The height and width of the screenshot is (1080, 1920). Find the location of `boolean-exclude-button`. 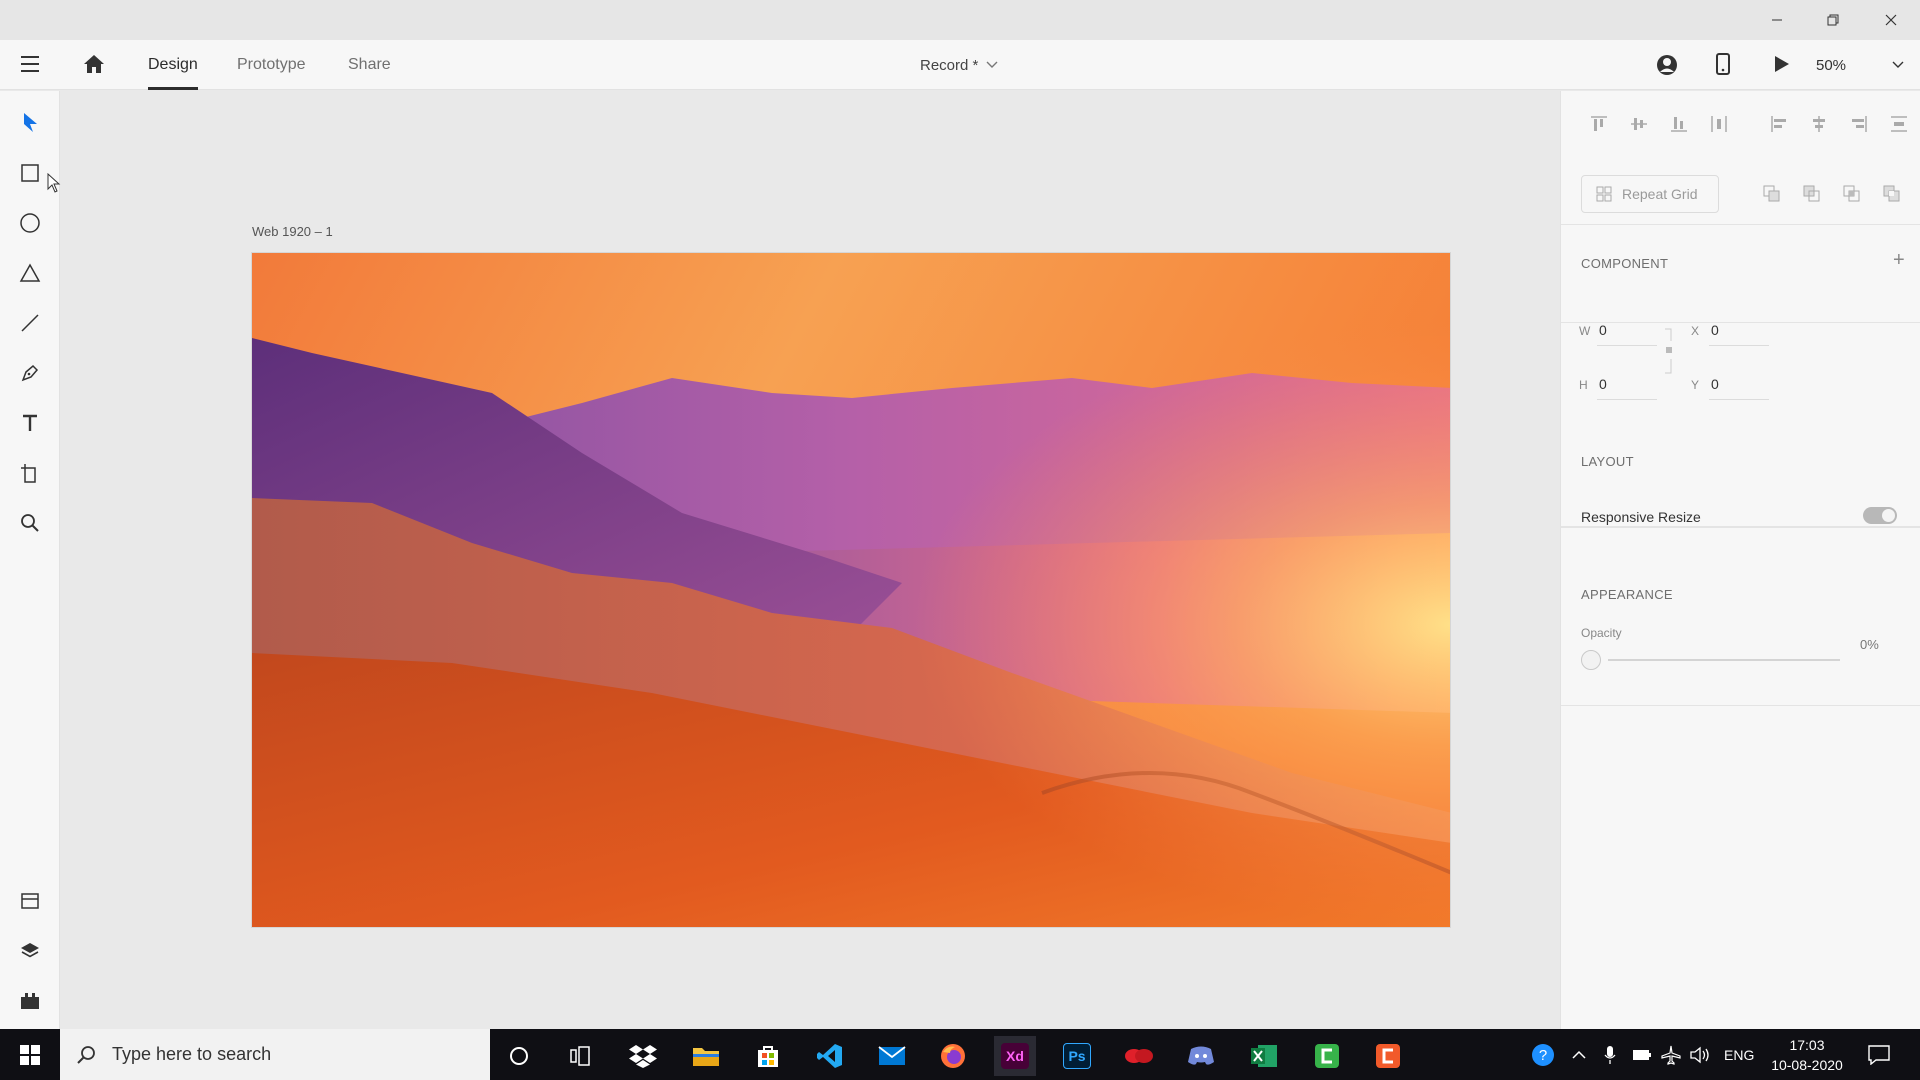

boolean-exclude-button is located at coordinates (1892, 194).